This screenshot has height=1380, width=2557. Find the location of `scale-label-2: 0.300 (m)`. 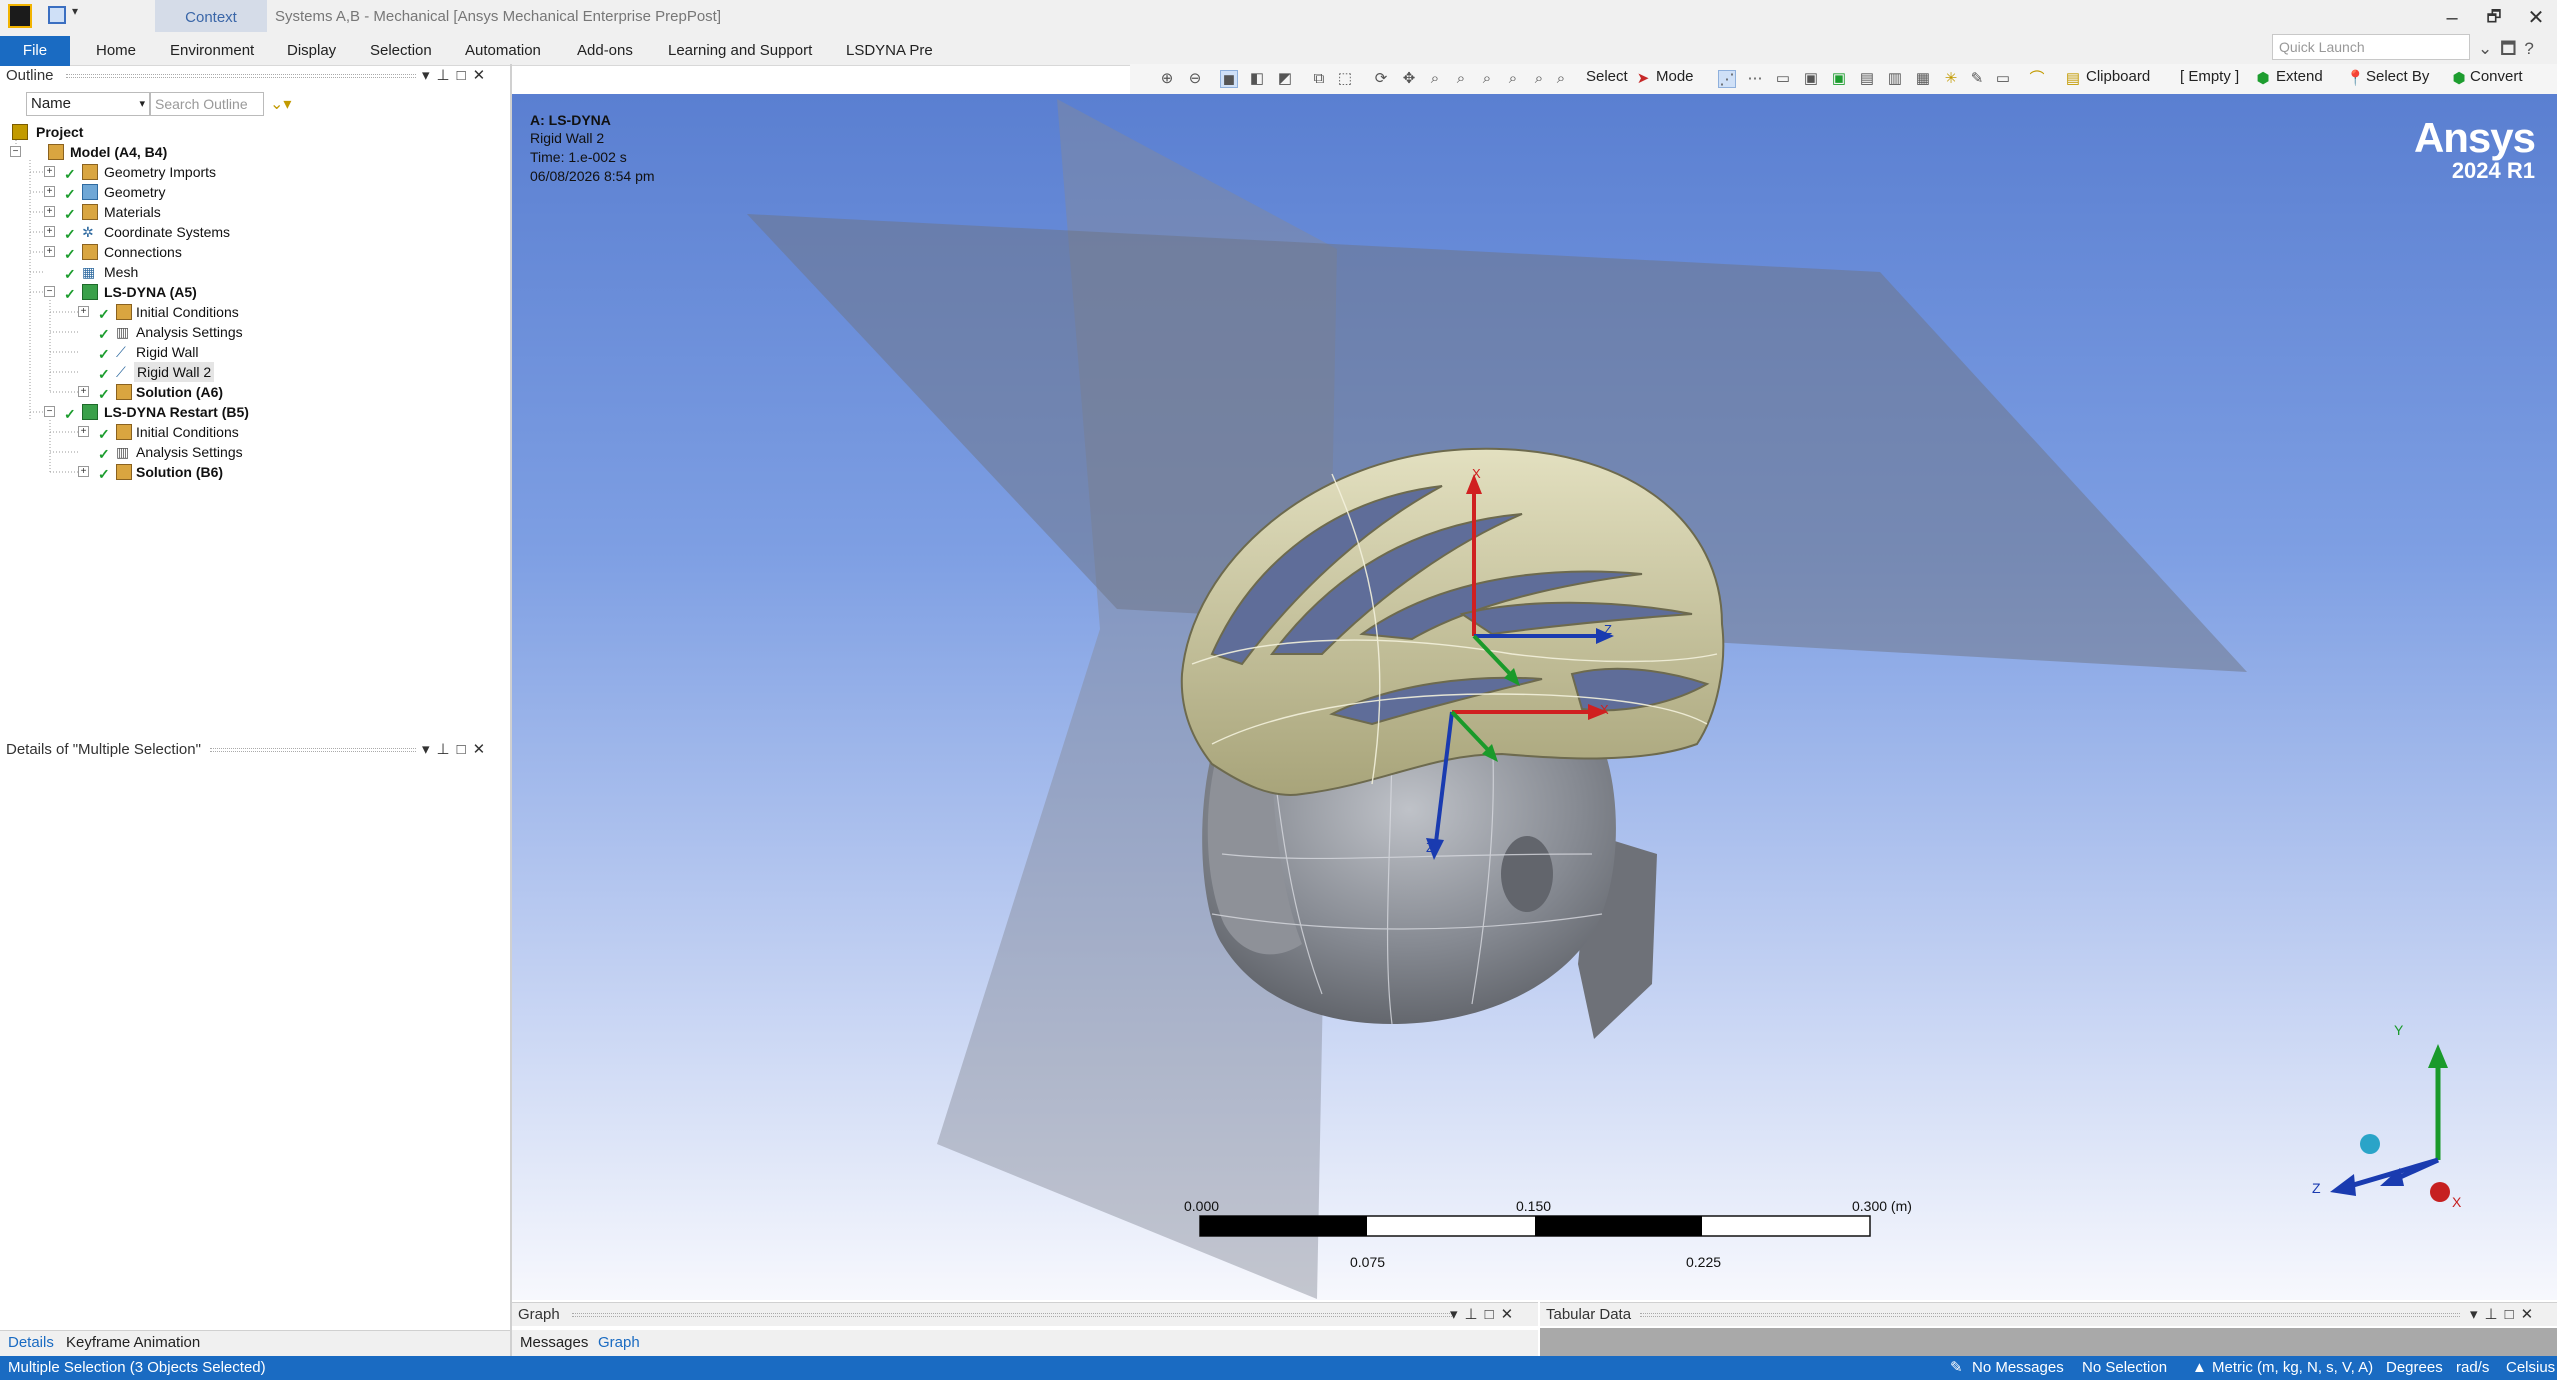

scale-label-2: 0.300 (m) is located at coordinates (1882, 1206).